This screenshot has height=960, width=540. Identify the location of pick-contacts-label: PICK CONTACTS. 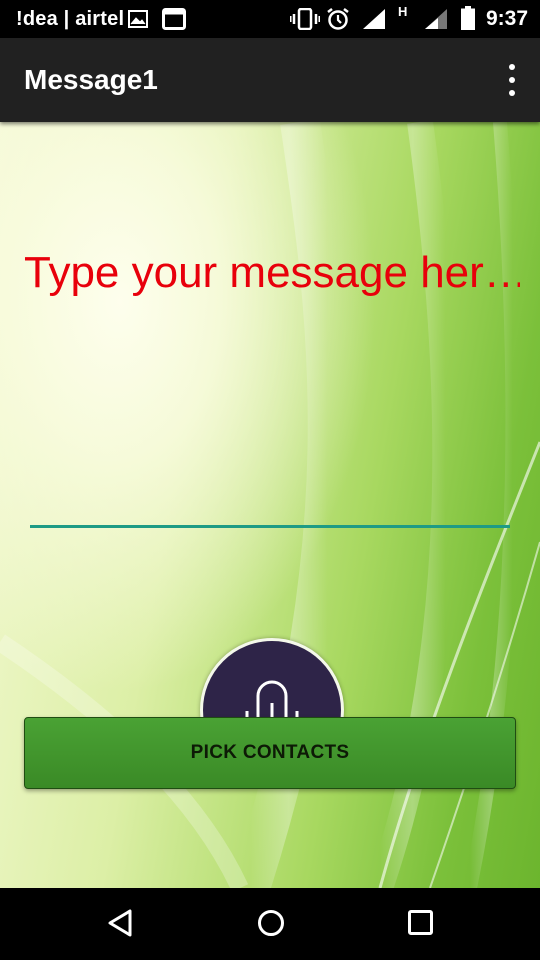
(270, 752).